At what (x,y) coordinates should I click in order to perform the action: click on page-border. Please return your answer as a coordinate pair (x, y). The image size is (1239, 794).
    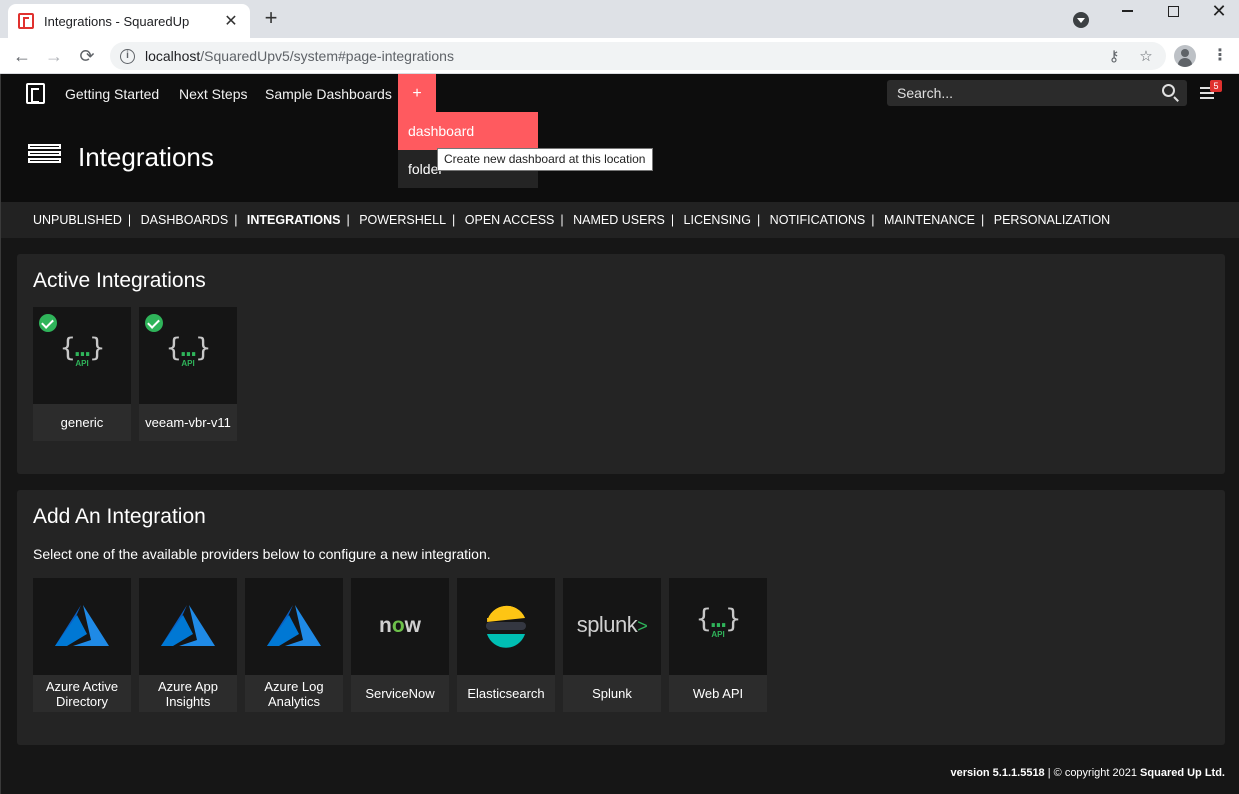
    Looking at the image, I should click on (0, 434).